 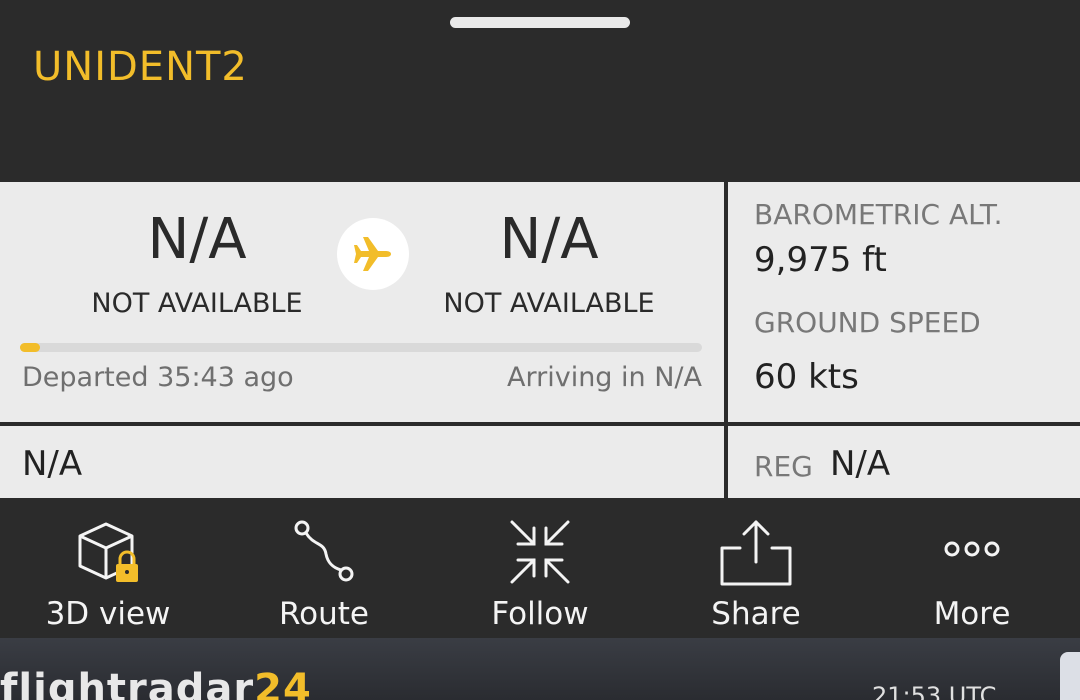 What do you see at coordinates (197, 239) in the screenshot?
I see `origin-code: N/A` at bounding box center [197, 239].